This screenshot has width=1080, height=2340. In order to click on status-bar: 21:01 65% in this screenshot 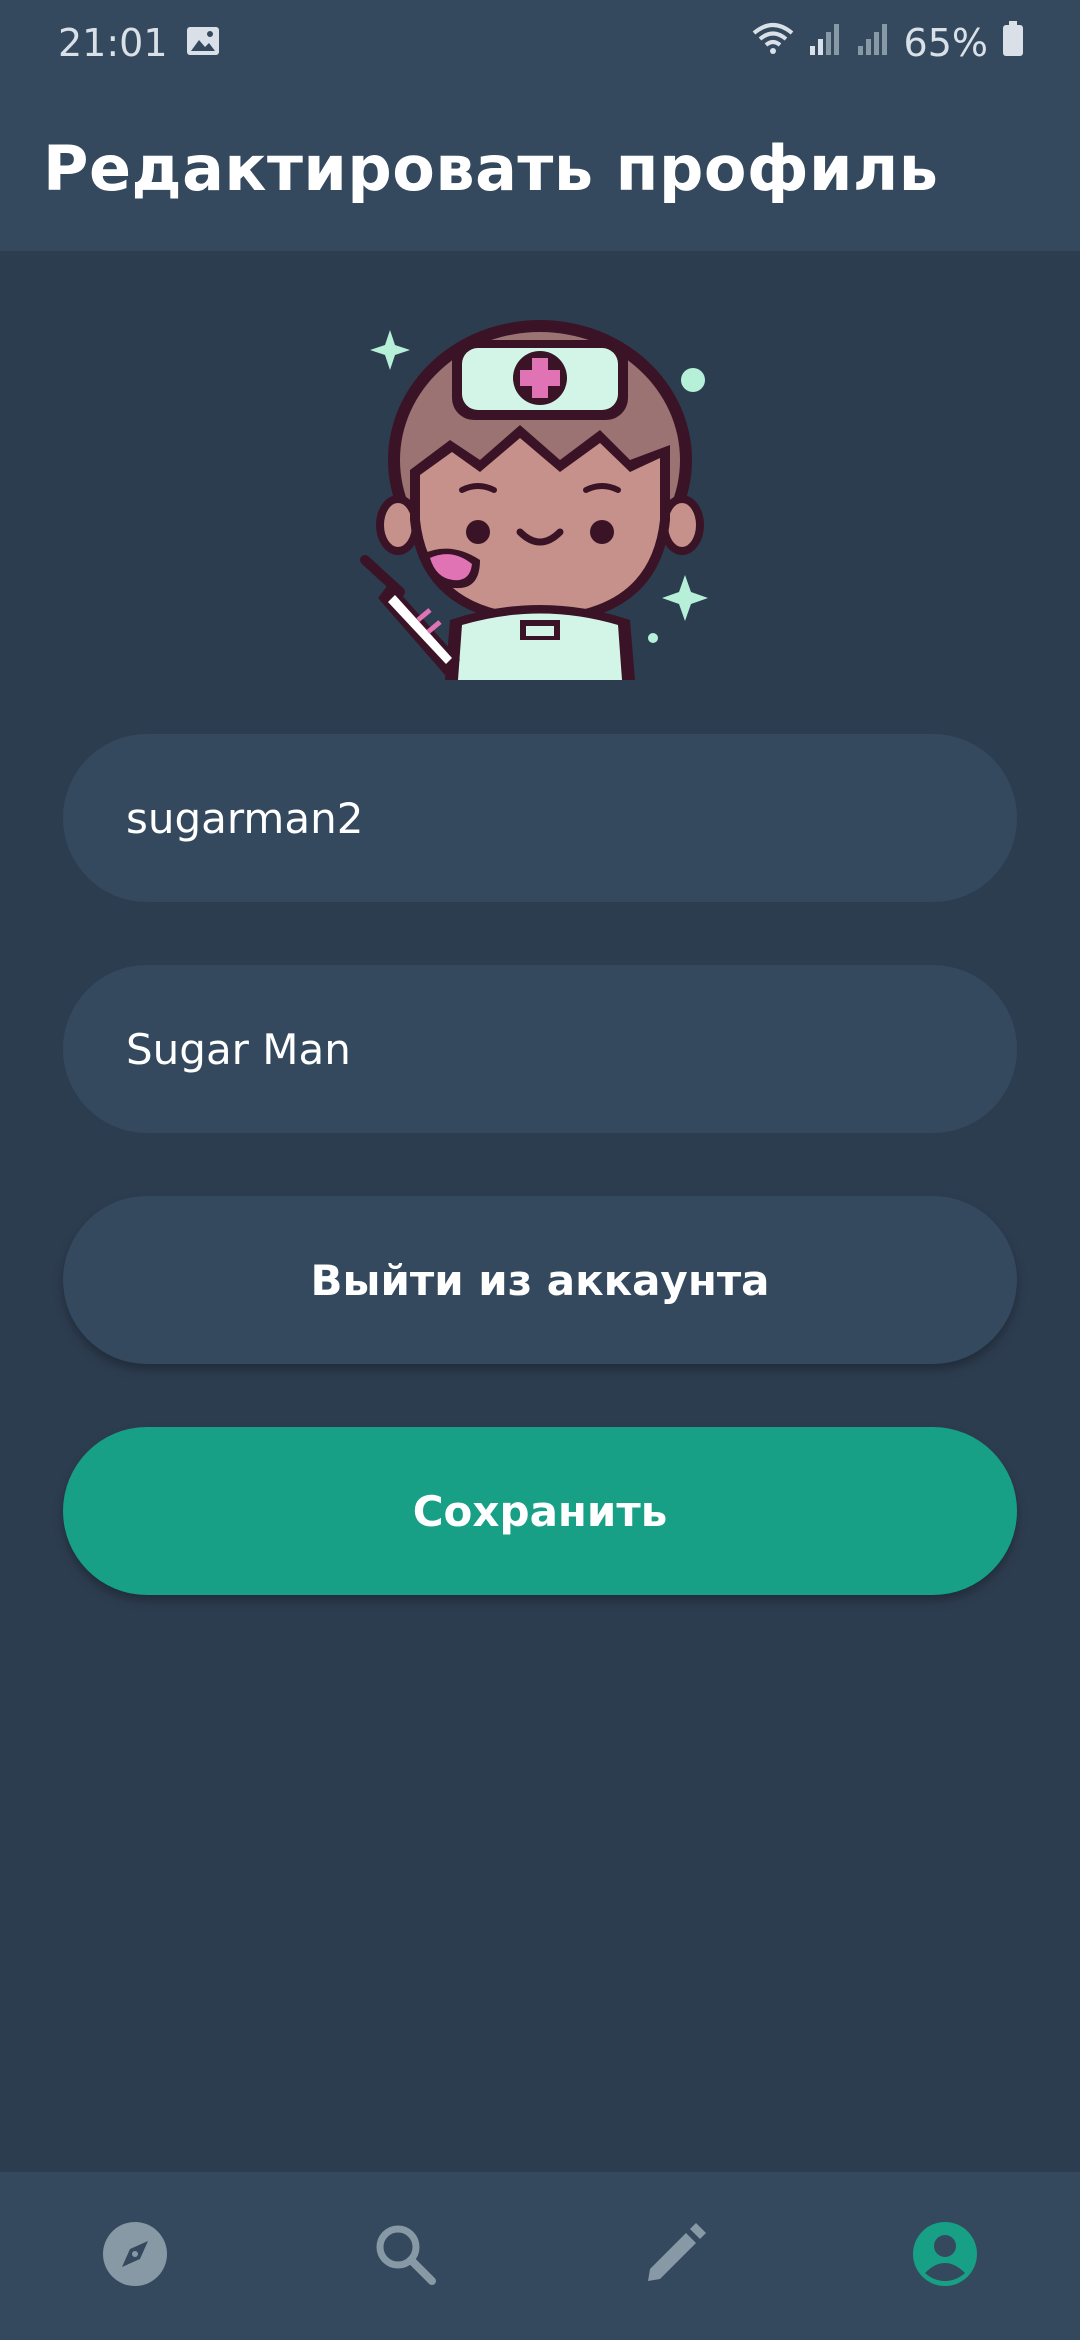, I will do `click(540, 43)`.